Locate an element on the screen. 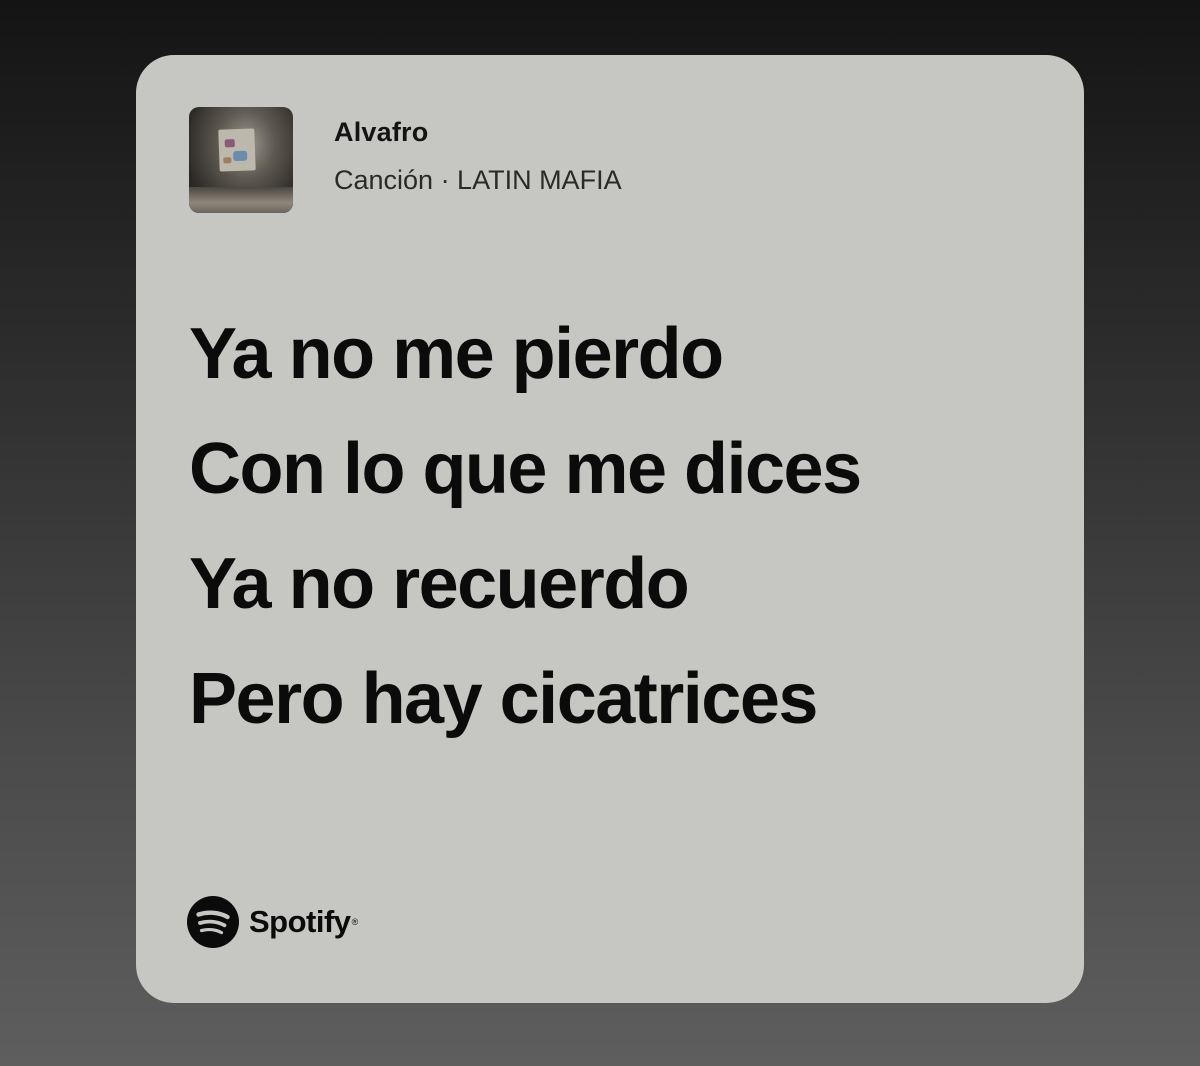  spotify-logo-icon is located at coordinates (213, 922).